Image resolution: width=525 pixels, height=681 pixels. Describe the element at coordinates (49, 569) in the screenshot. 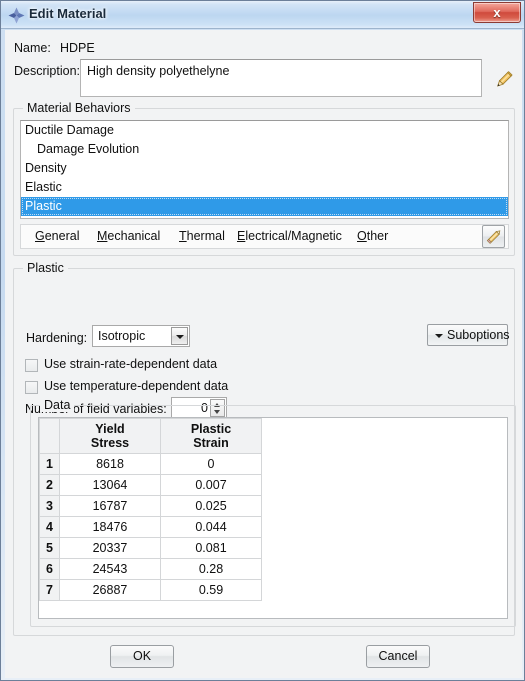

I see `row-number: 6` at that location.